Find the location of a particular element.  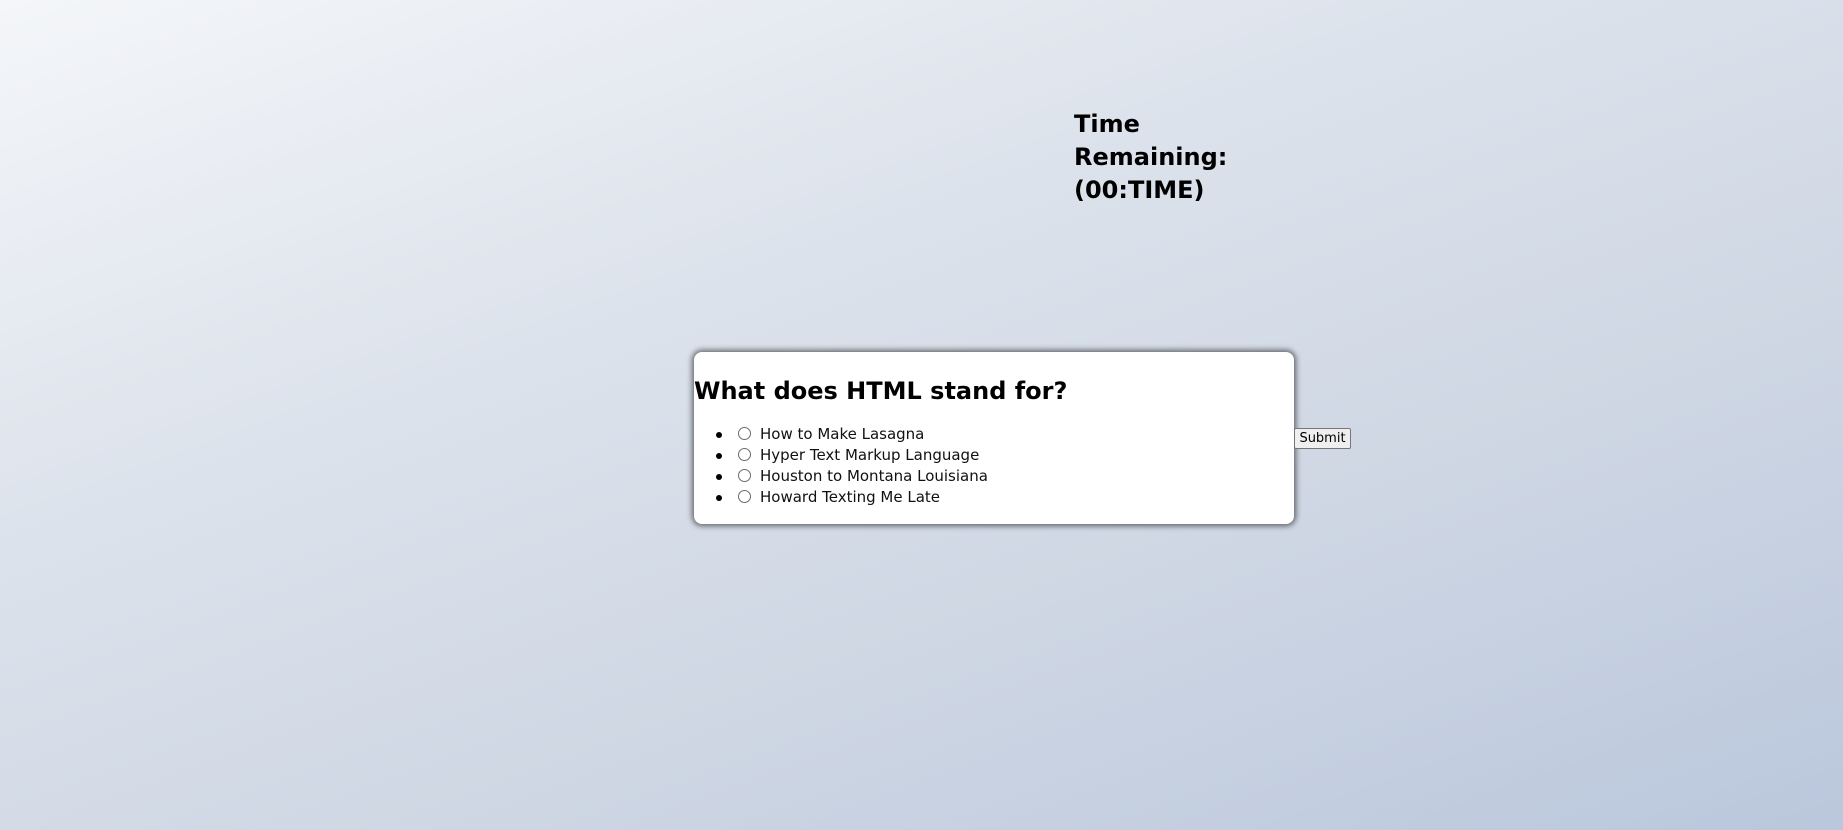

answer-label: Hyper Text Markup Language is located at coordinates (869, 455).